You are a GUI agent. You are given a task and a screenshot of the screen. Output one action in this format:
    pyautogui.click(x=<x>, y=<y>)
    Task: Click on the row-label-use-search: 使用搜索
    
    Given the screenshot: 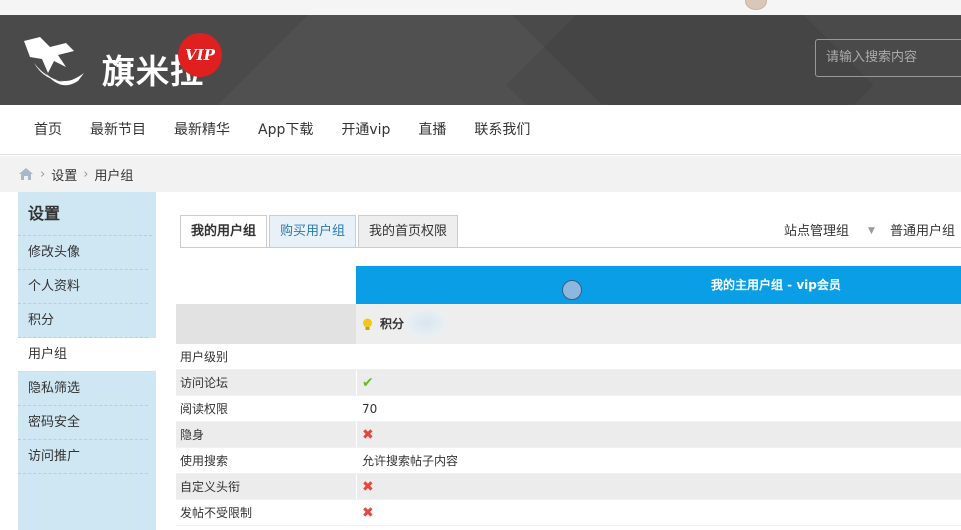 What is the action you would take?
    pyautogui.click(x=204, y=461)
    